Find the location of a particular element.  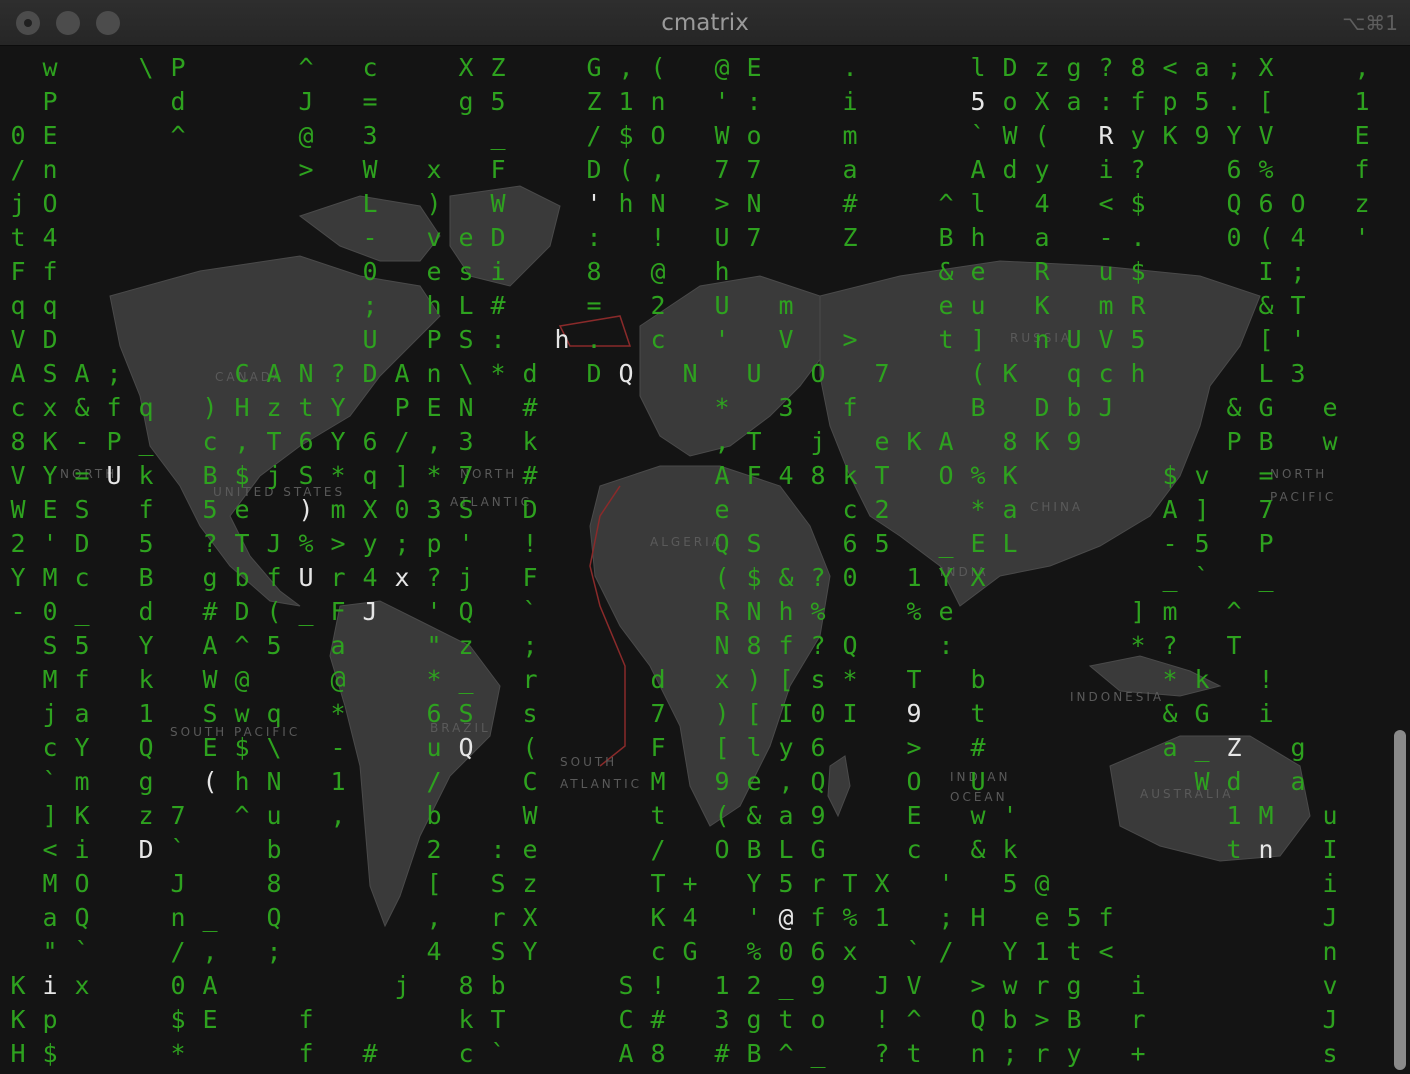

matrix-char: 8 is located at coordinates (1138, 67).